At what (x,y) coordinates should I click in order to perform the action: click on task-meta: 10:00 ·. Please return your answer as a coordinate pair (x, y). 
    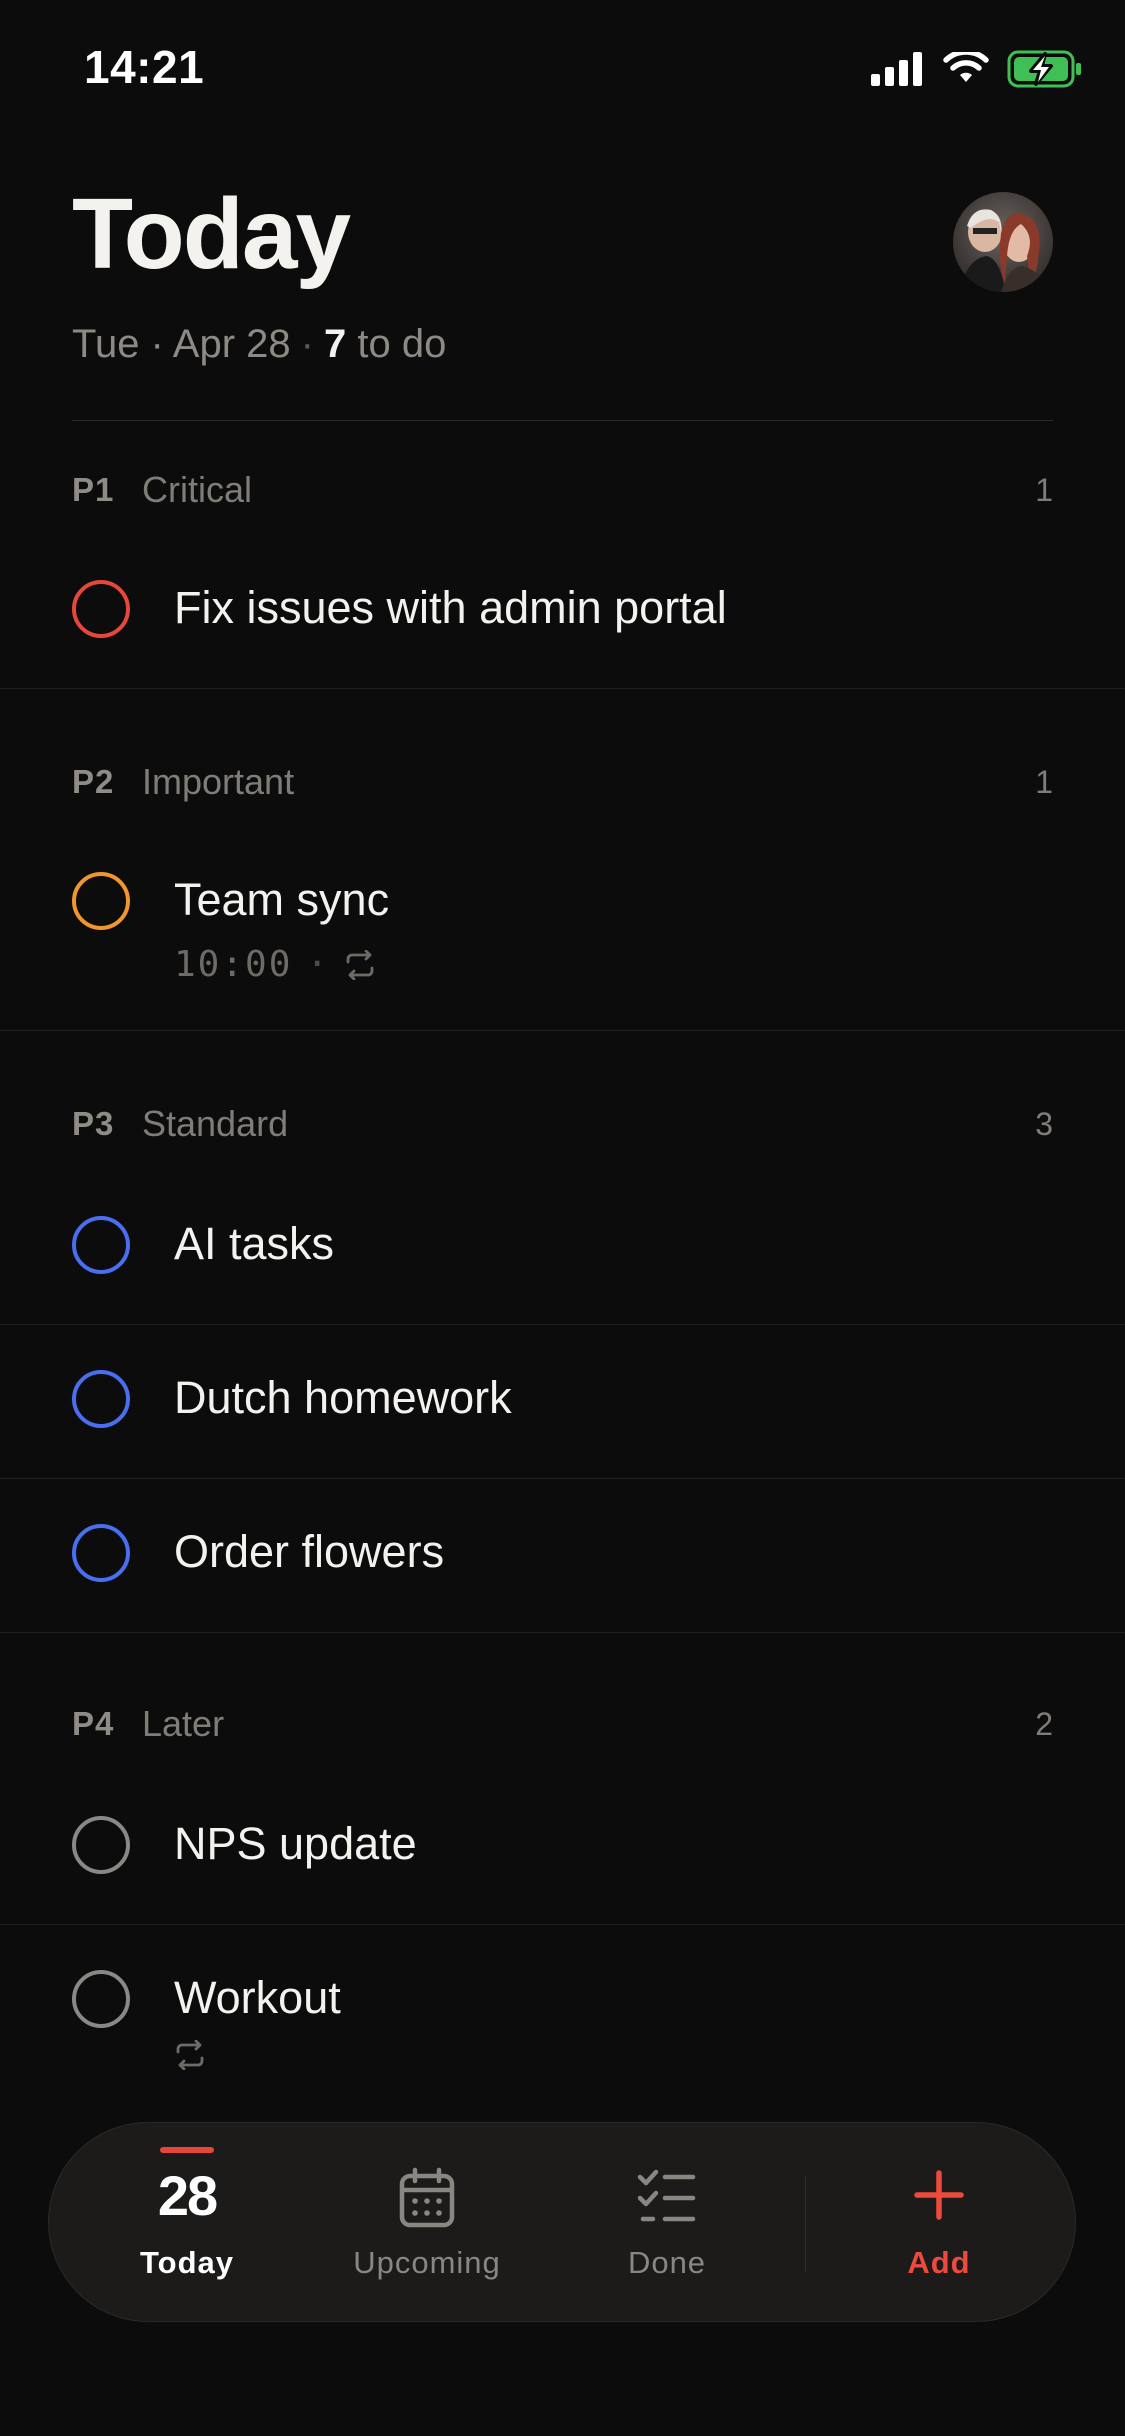
    Looking at the image, I should click on (275, 964).